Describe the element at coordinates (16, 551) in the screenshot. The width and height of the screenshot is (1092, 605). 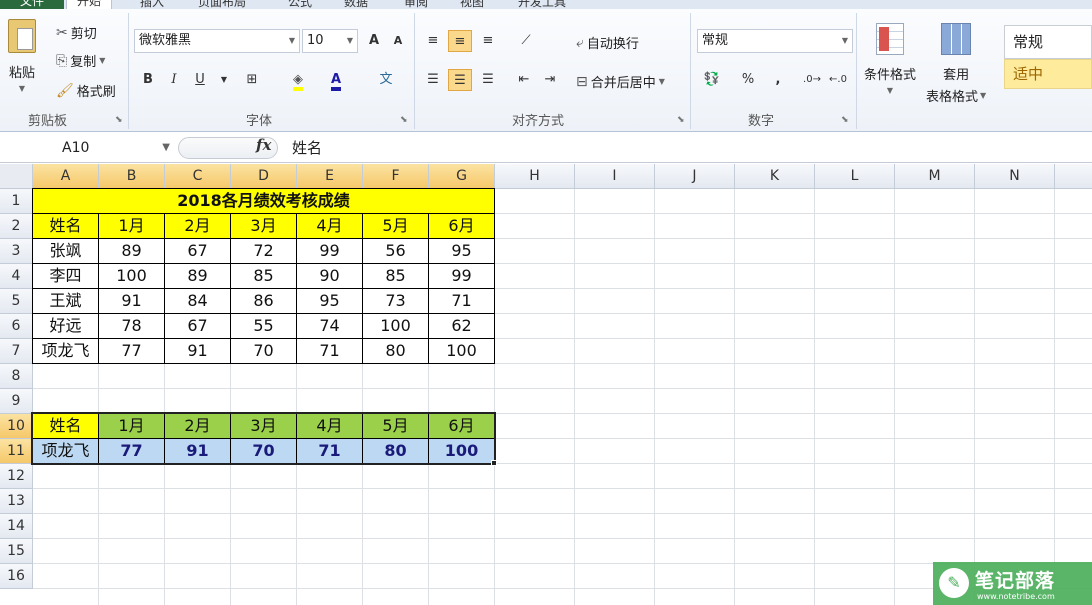
I see `row-header-15: 15` at that location.